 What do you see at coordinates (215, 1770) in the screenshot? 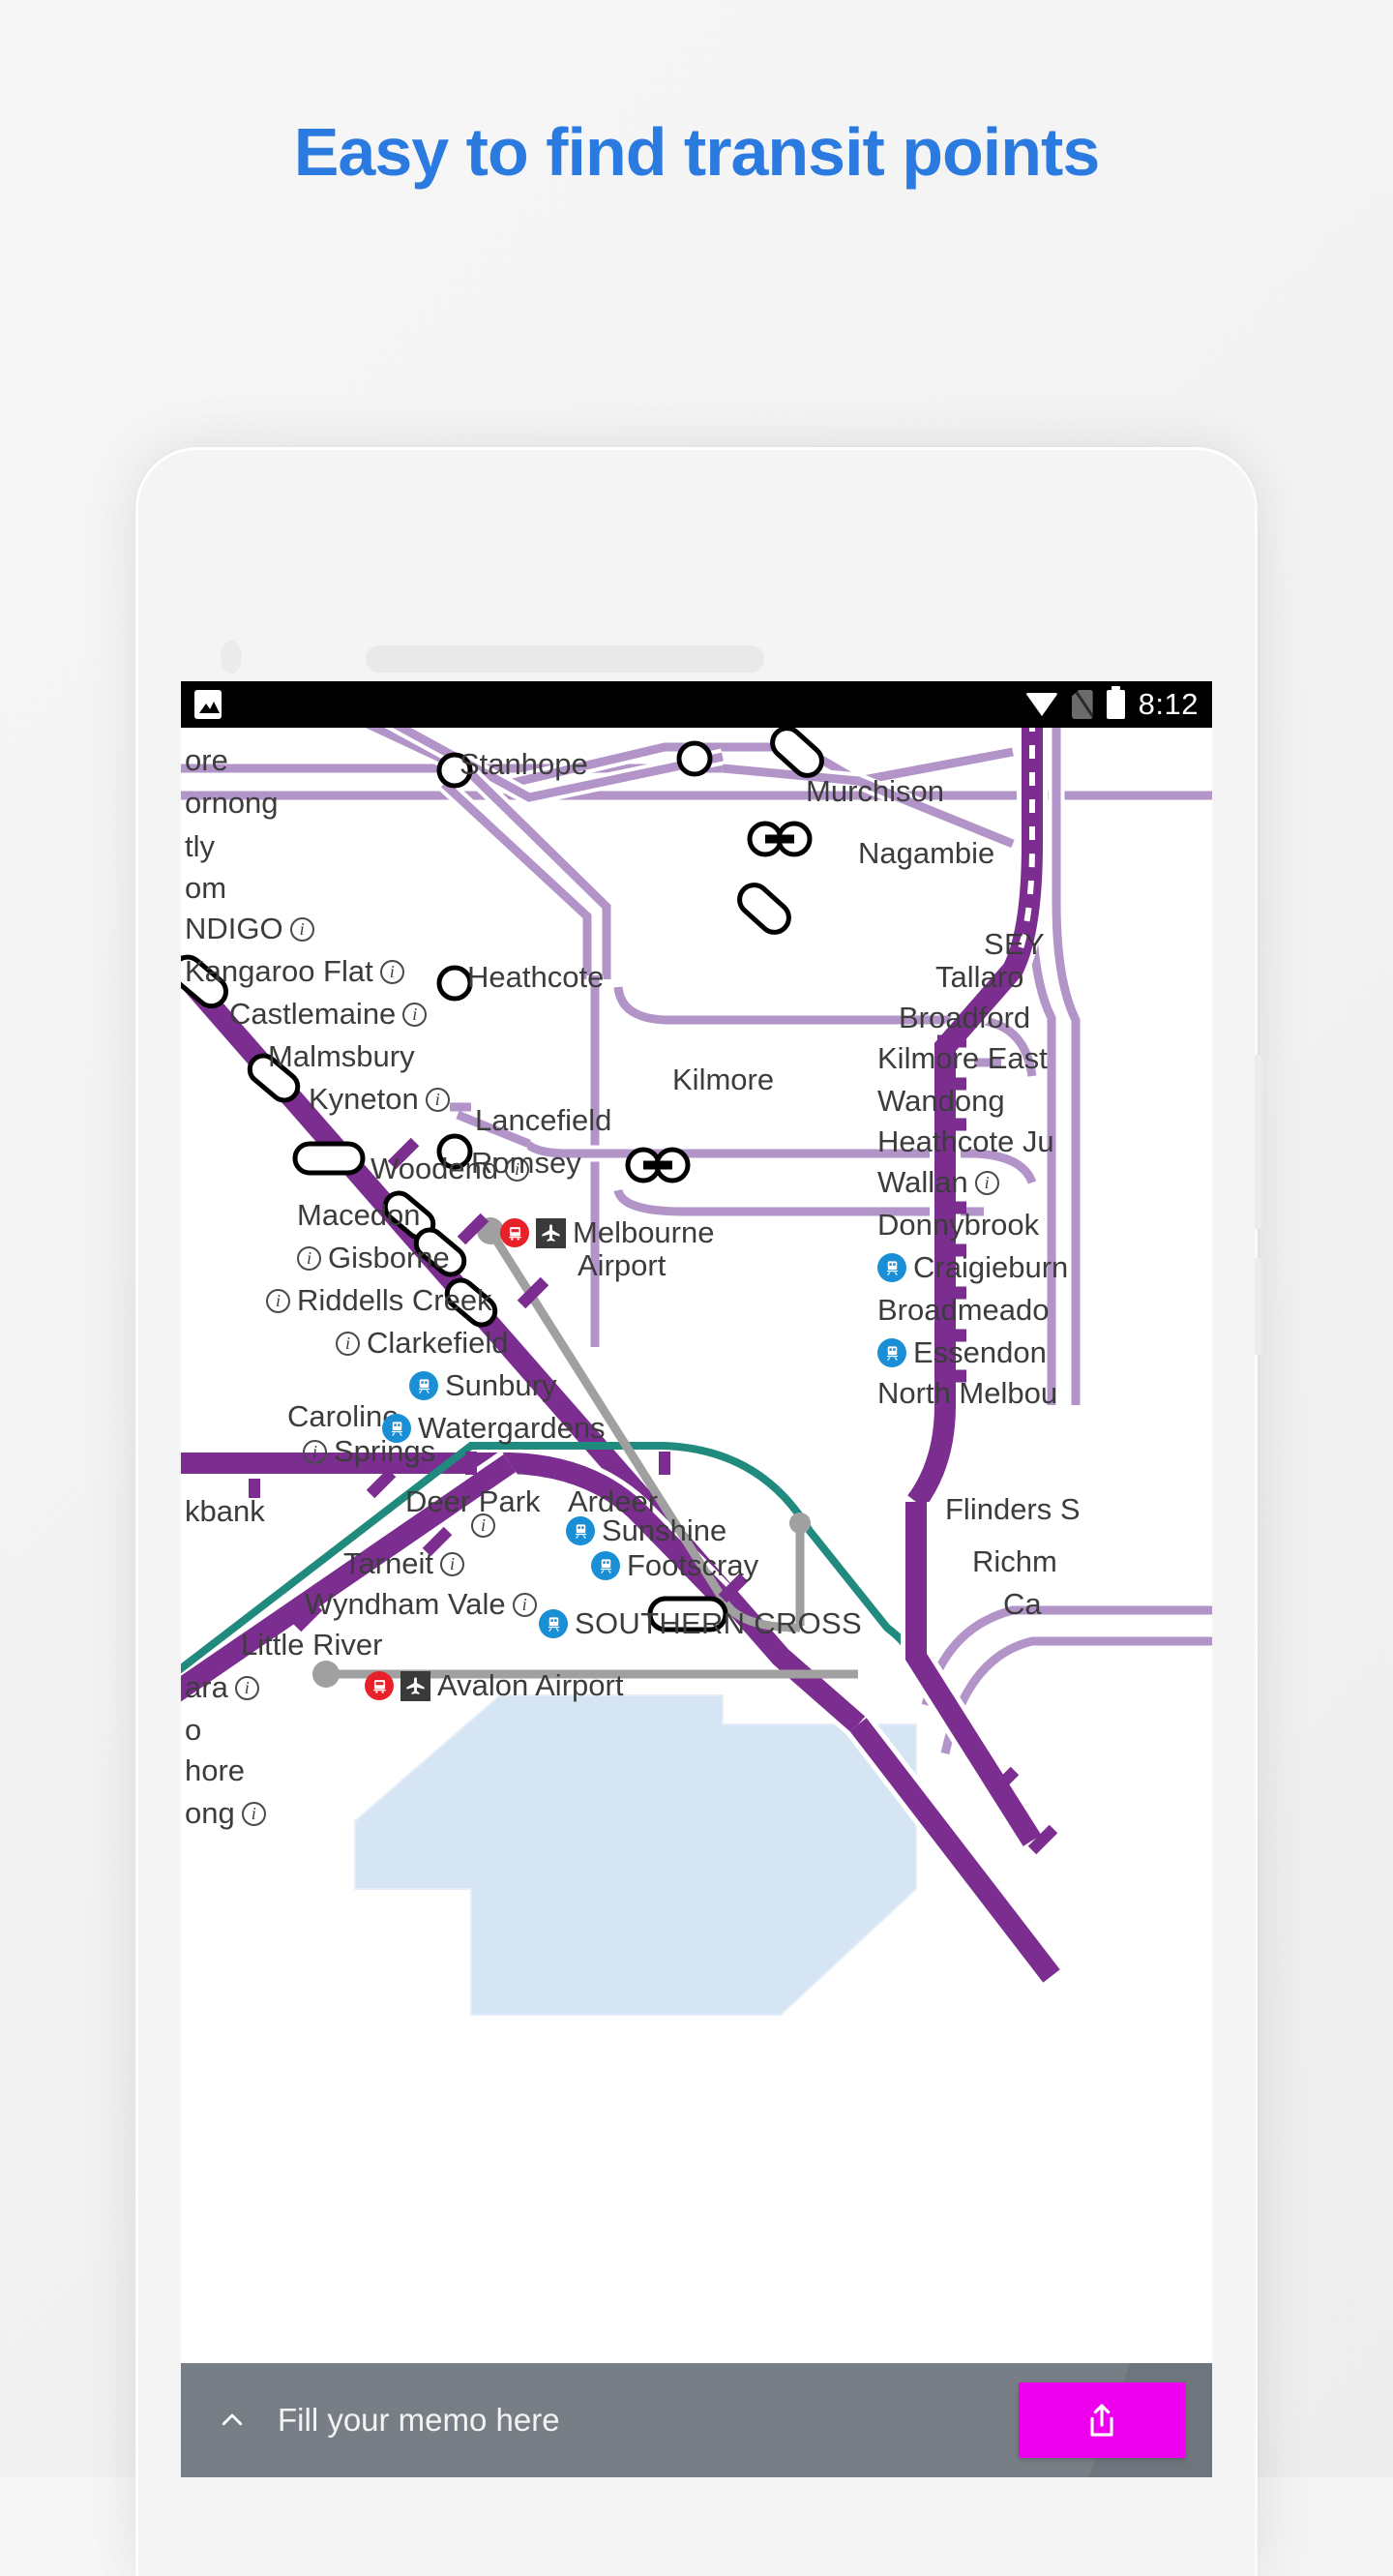
I see `map-station-label: hore` at bounding box center [215, 1770].